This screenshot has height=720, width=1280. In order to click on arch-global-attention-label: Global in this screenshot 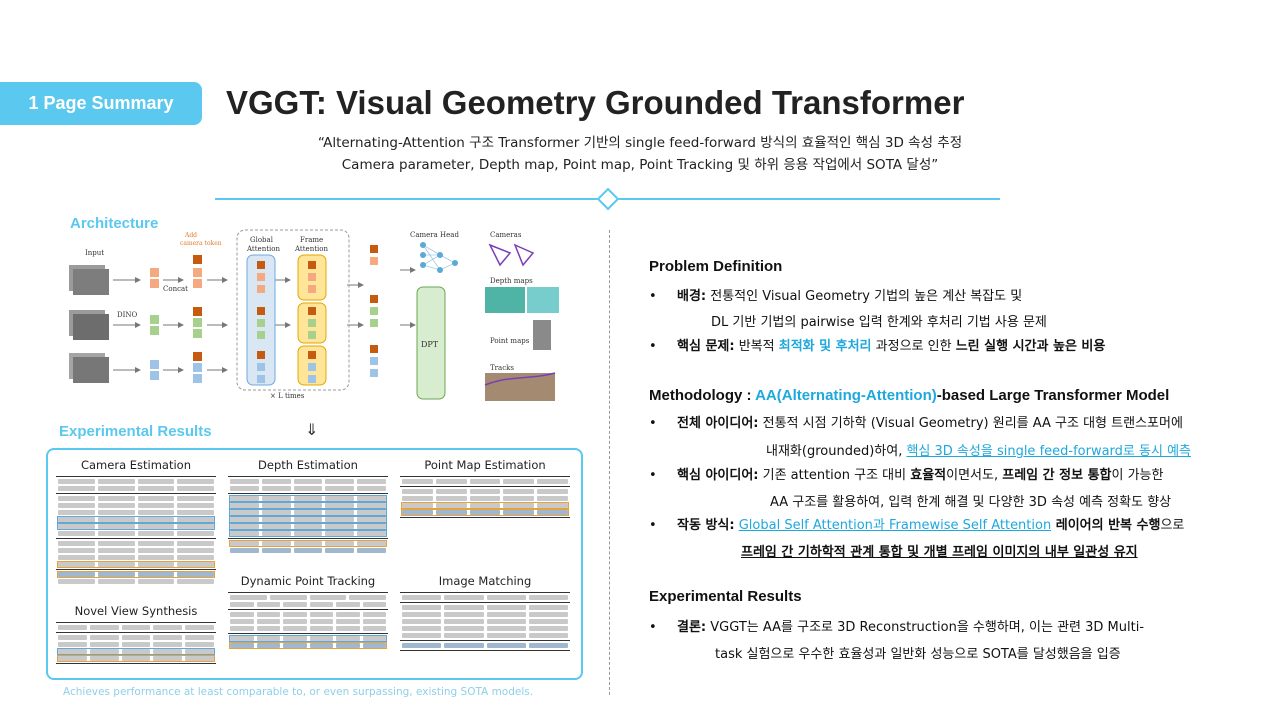, I will do `click(262, 240)`.